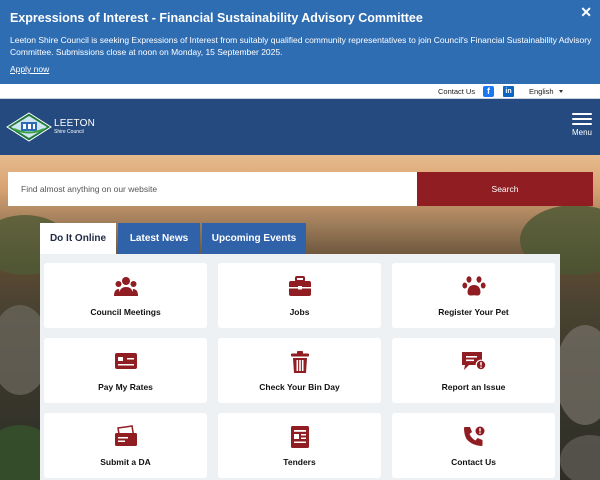 This screenshot has height=480, width=600. I want to click on bin-icon, so click(299, 363).